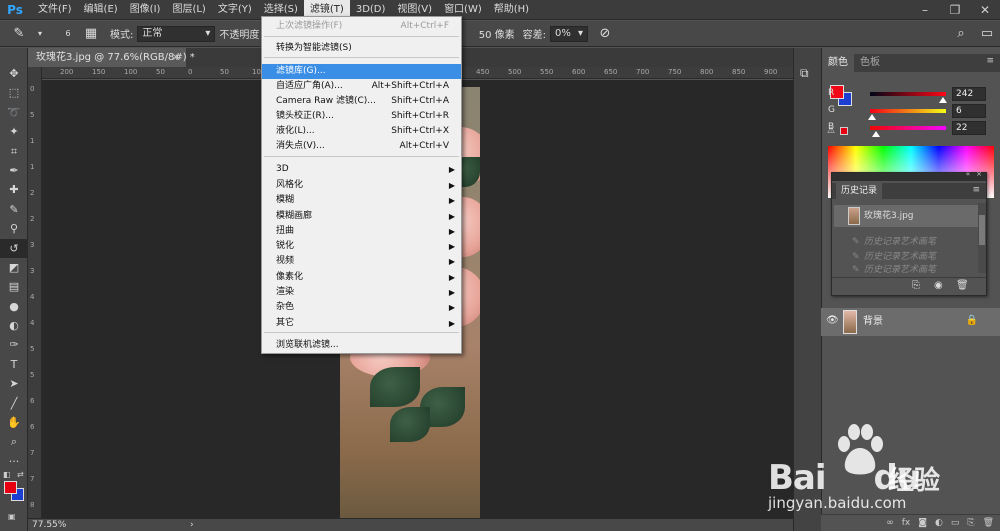  Describe the element at coordinates (906, 216) in the screenshot. I see `history-snapshot: 玫瑰花3.jpg` at that location.